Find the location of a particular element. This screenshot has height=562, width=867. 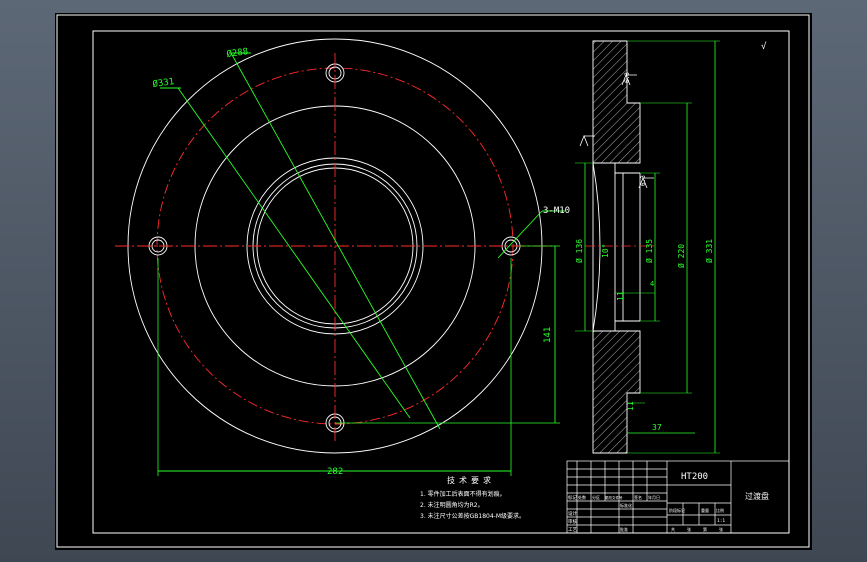

section-upper is located at coordinates (616, 102).